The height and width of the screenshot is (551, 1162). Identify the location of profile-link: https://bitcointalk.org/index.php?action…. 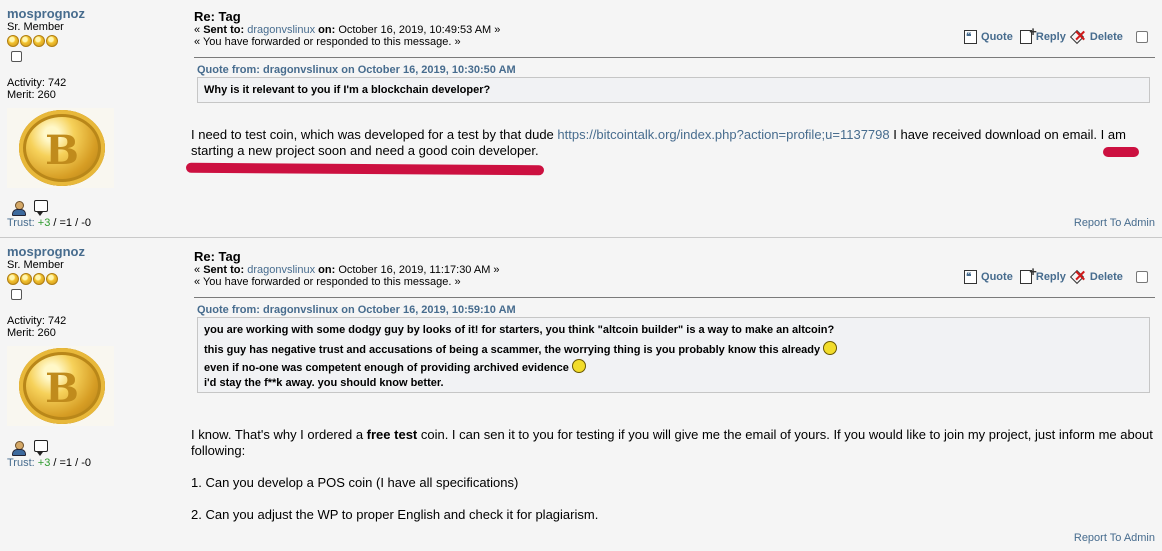
(723, 134).